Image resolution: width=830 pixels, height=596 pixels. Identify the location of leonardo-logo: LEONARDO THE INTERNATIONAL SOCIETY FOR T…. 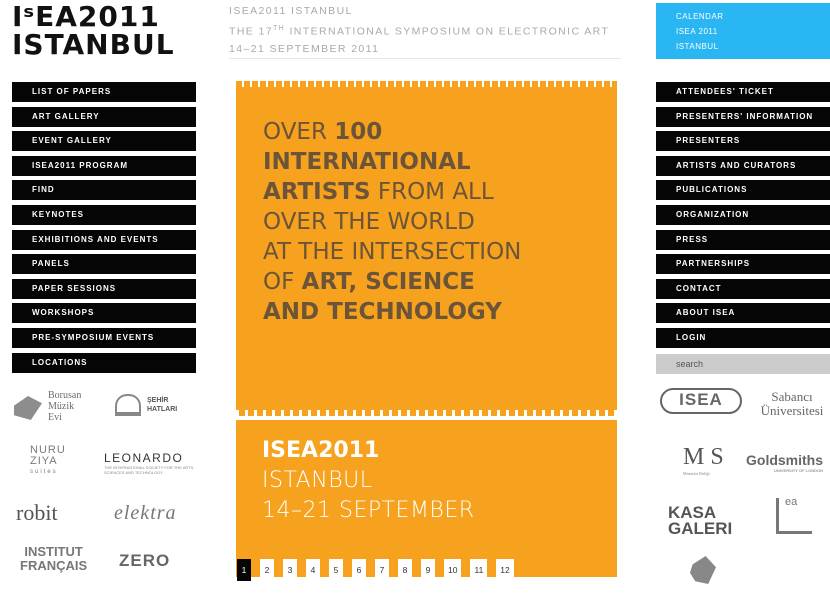
(153, 463).